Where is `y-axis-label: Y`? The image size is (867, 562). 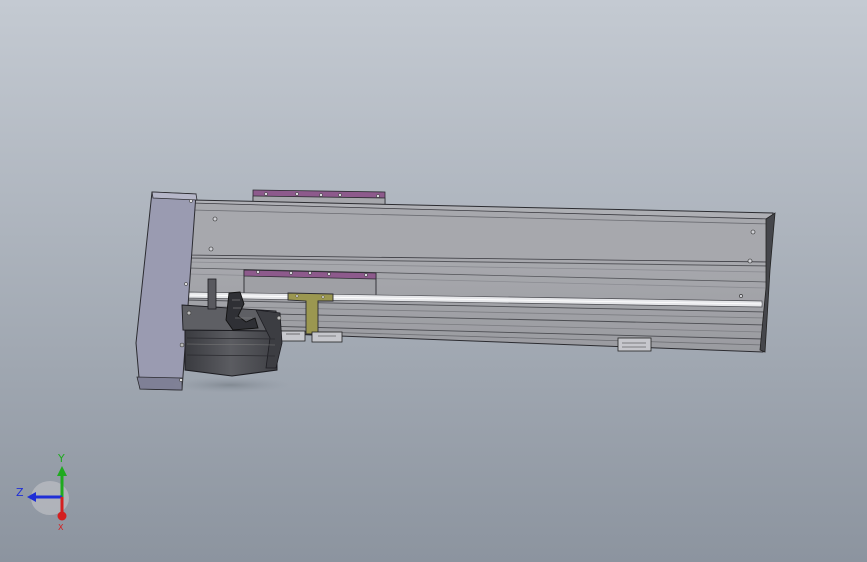
y-axis-label: Y is located at coordinates (61, 458).